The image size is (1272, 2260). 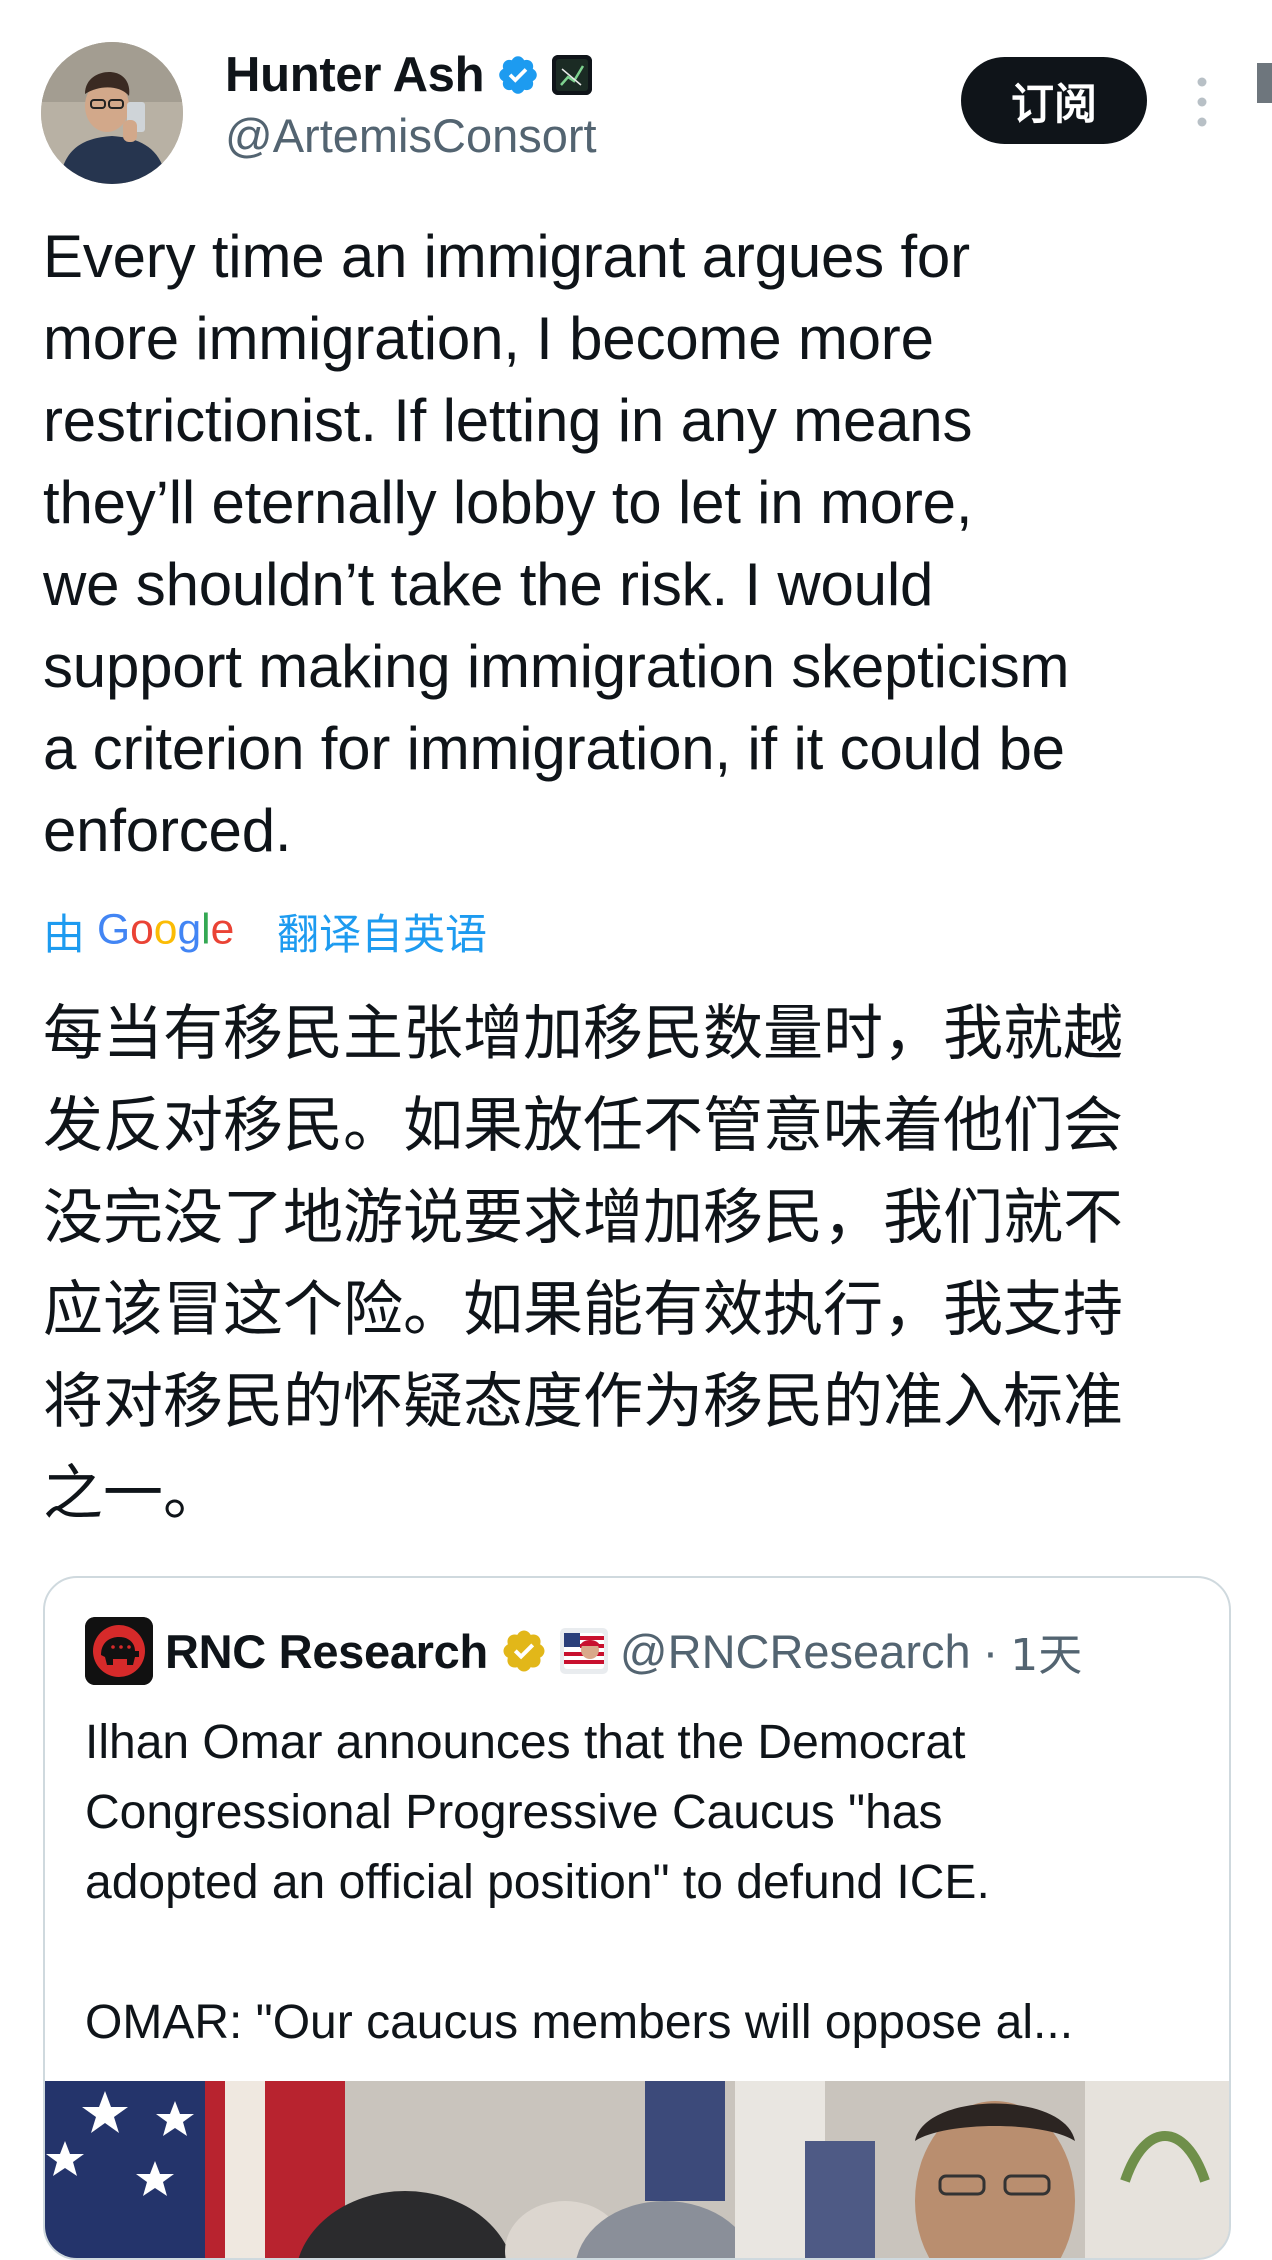 I want to click on translated-text-line: 每当有移民主张增加移民数量时，我就越, so click(x=583, y=1034).